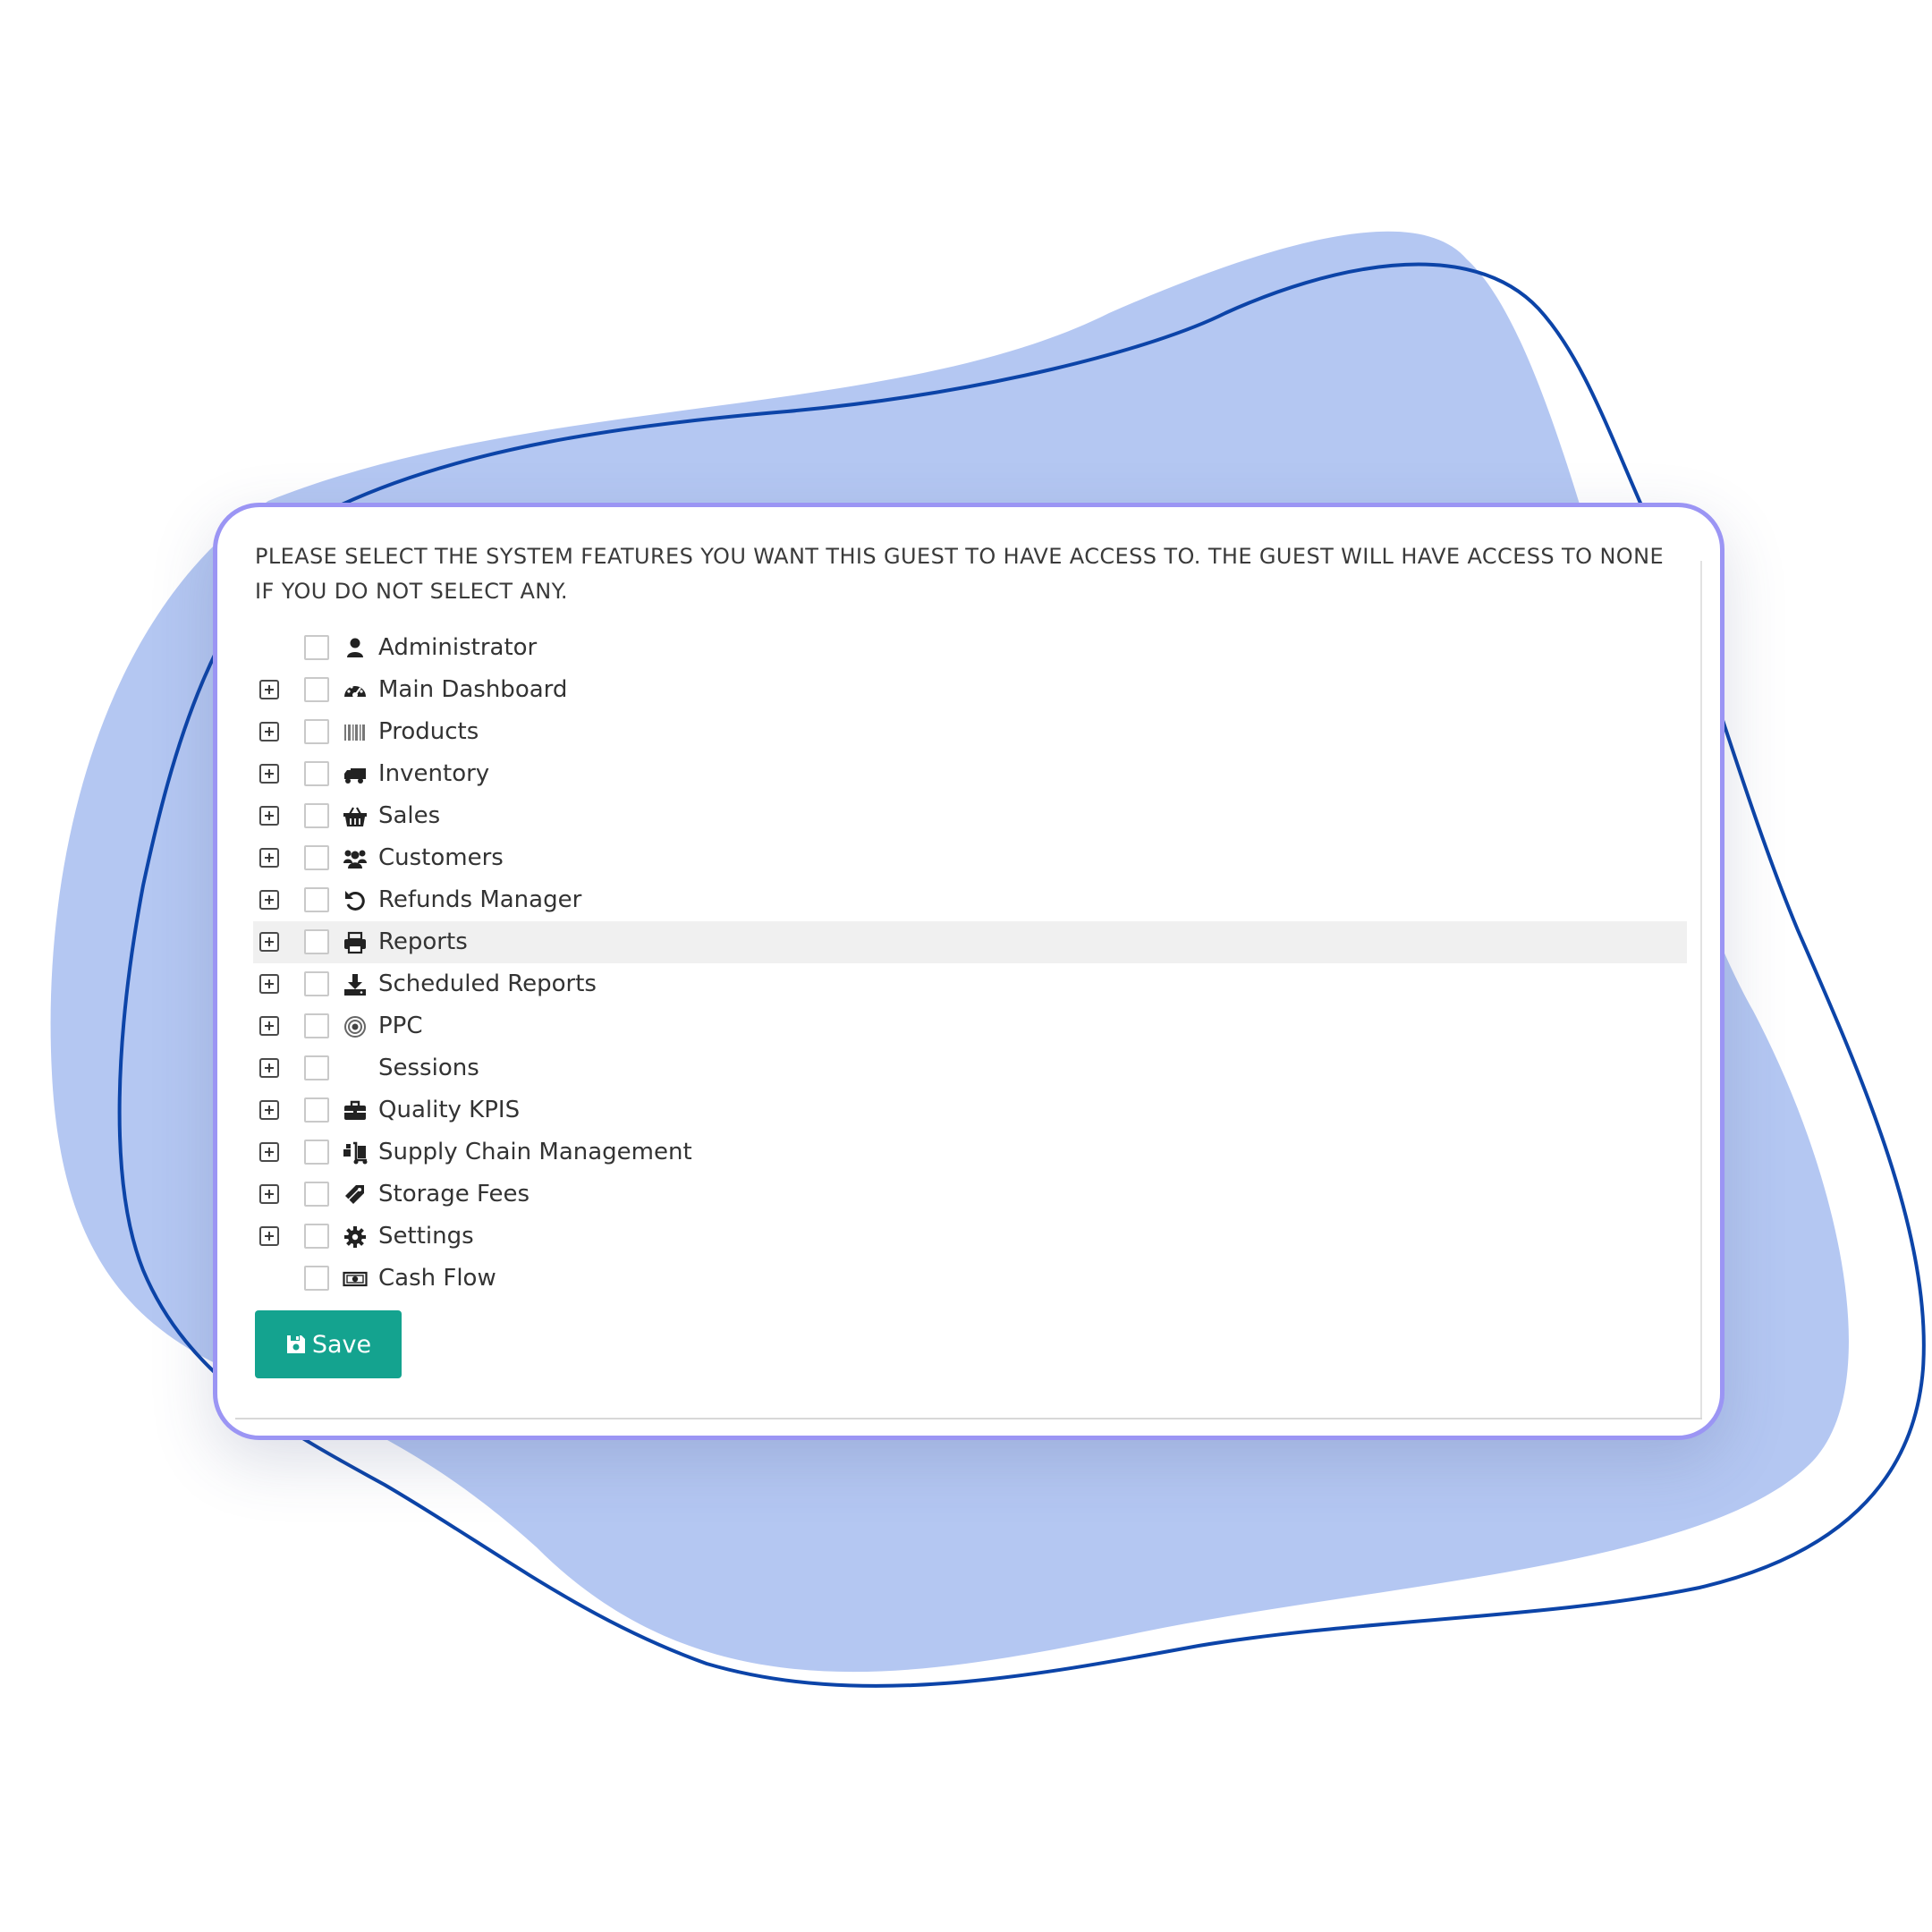 This screenshot has width=1932, height=1932. Describe the element at coordinates (400, 1026) in the screenshot. I see `tree-label: PPC` at that location.